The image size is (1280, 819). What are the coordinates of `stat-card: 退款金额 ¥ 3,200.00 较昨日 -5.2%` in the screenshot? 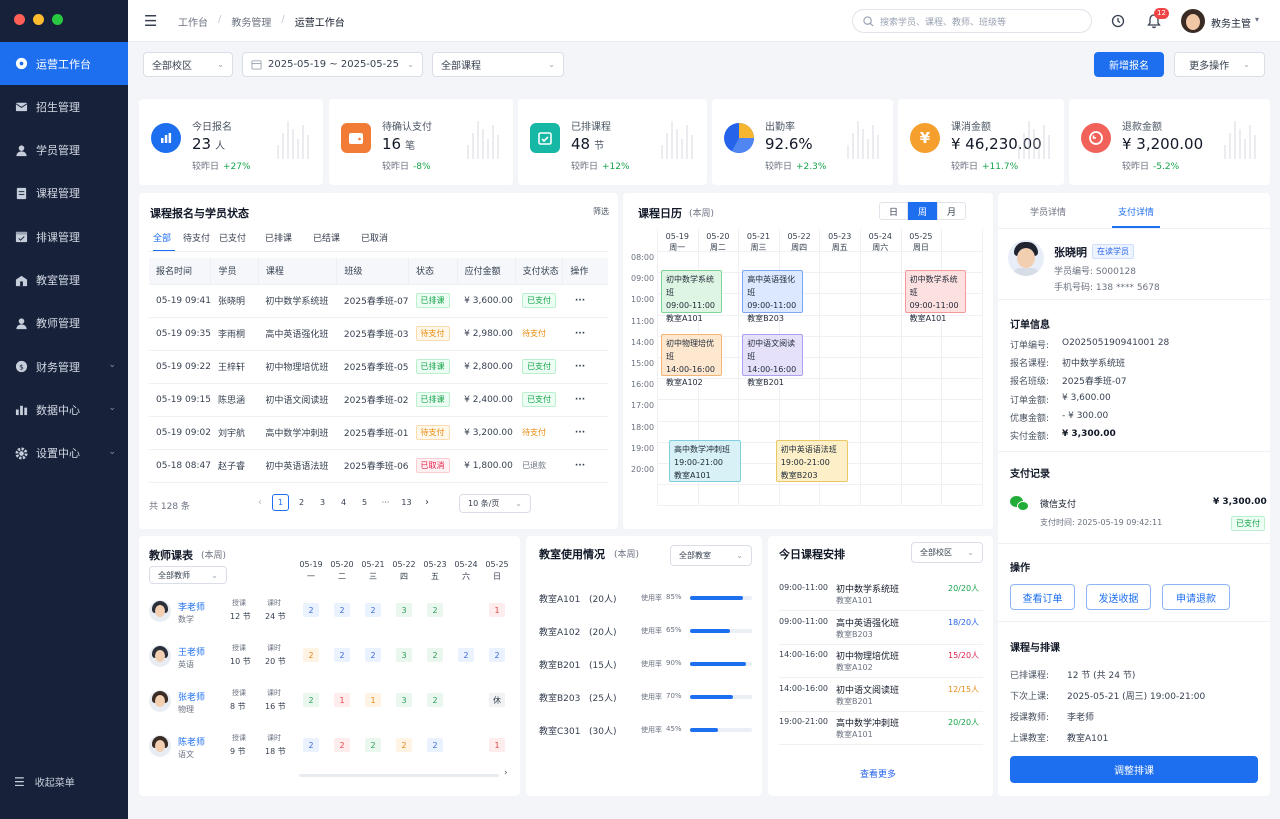 It's located at (1169, 142).